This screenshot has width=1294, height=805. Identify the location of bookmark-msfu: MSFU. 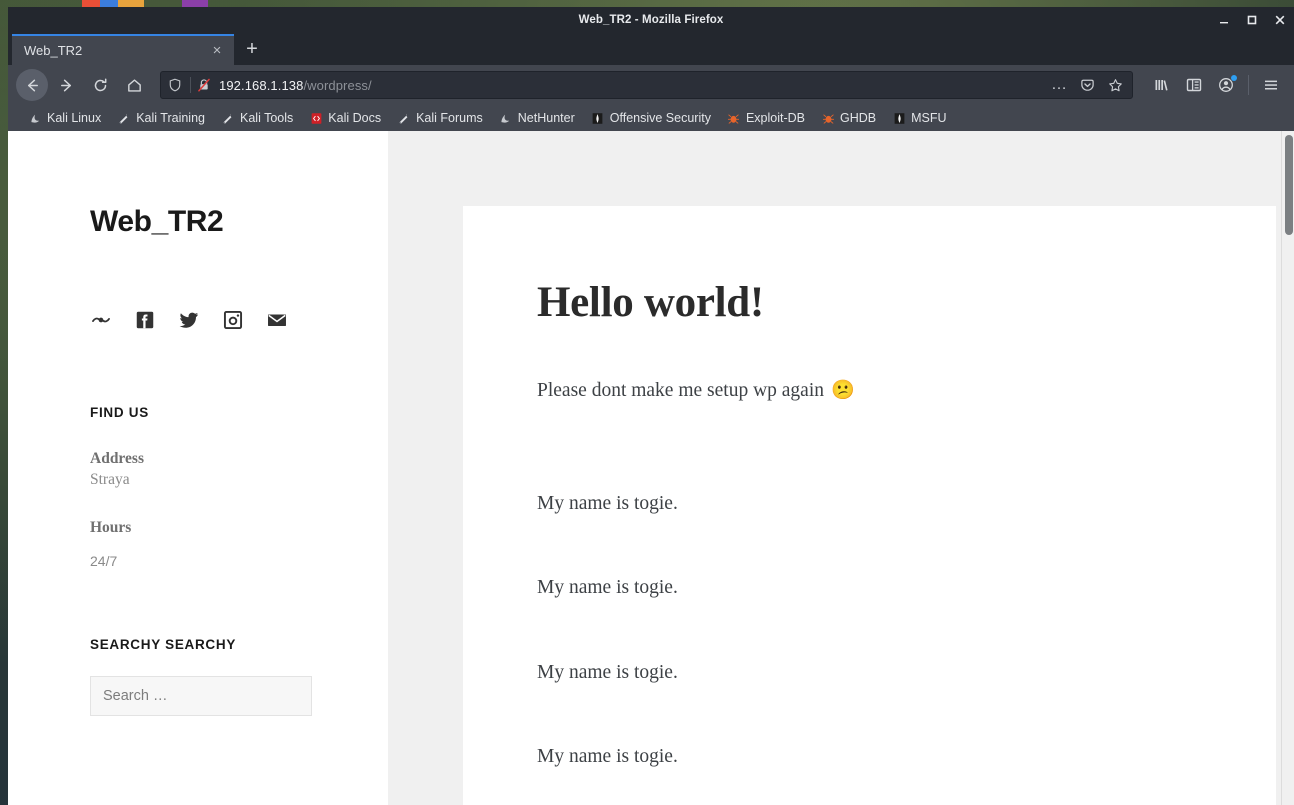
(919, 118).